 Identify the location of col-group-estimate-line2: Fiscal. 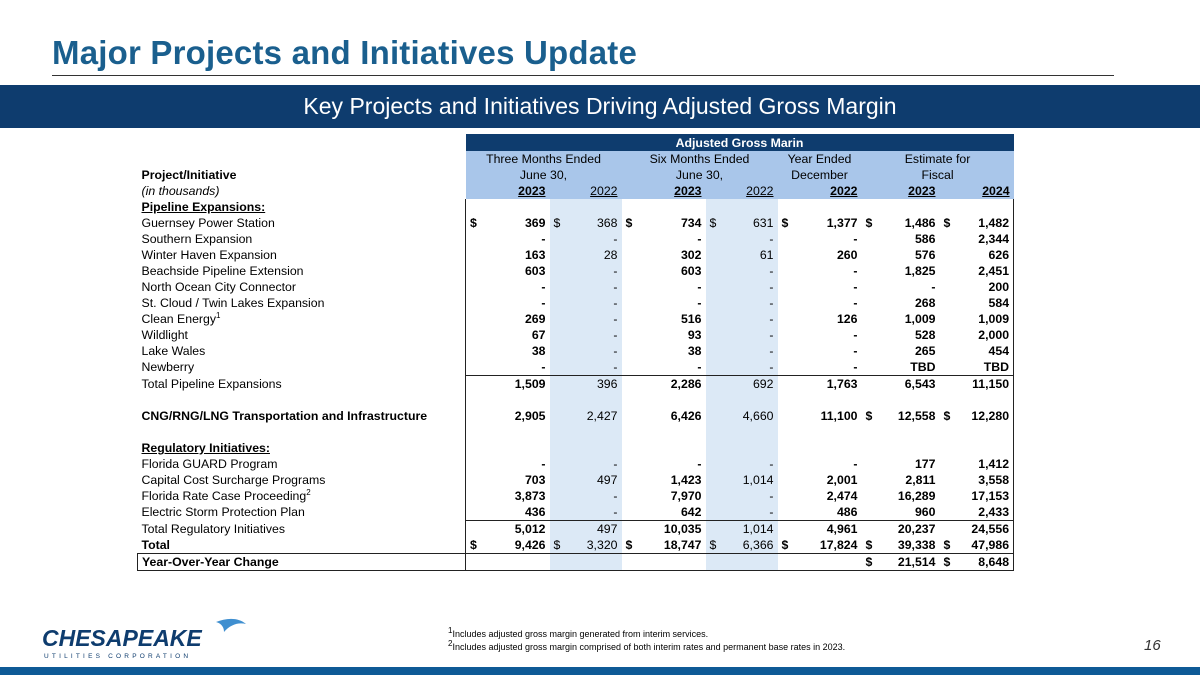
(937, 175).